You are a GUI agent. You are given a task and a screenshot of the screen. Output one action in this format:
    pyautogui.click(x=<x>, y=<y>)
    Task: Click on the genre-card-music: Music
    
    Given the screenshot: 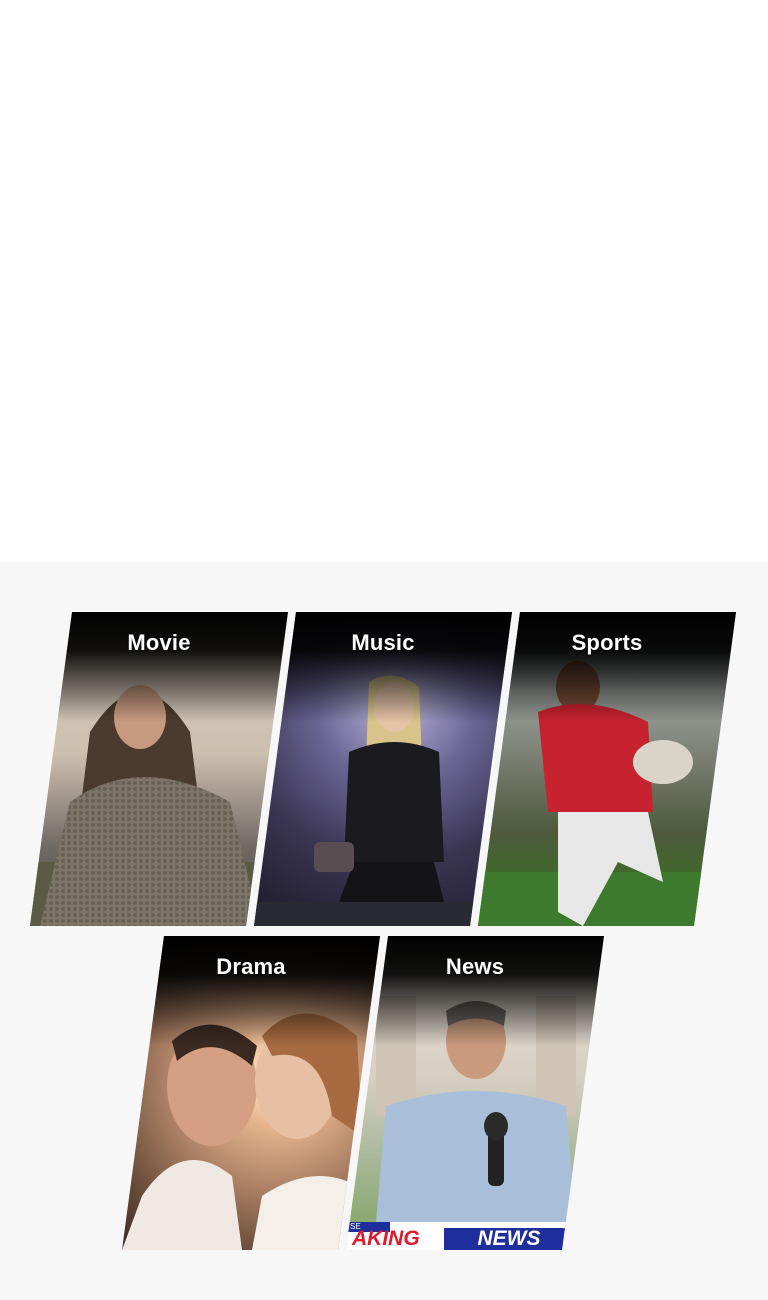 What is the action you would take?
    pyautogui.click(x=383, y=769)
    